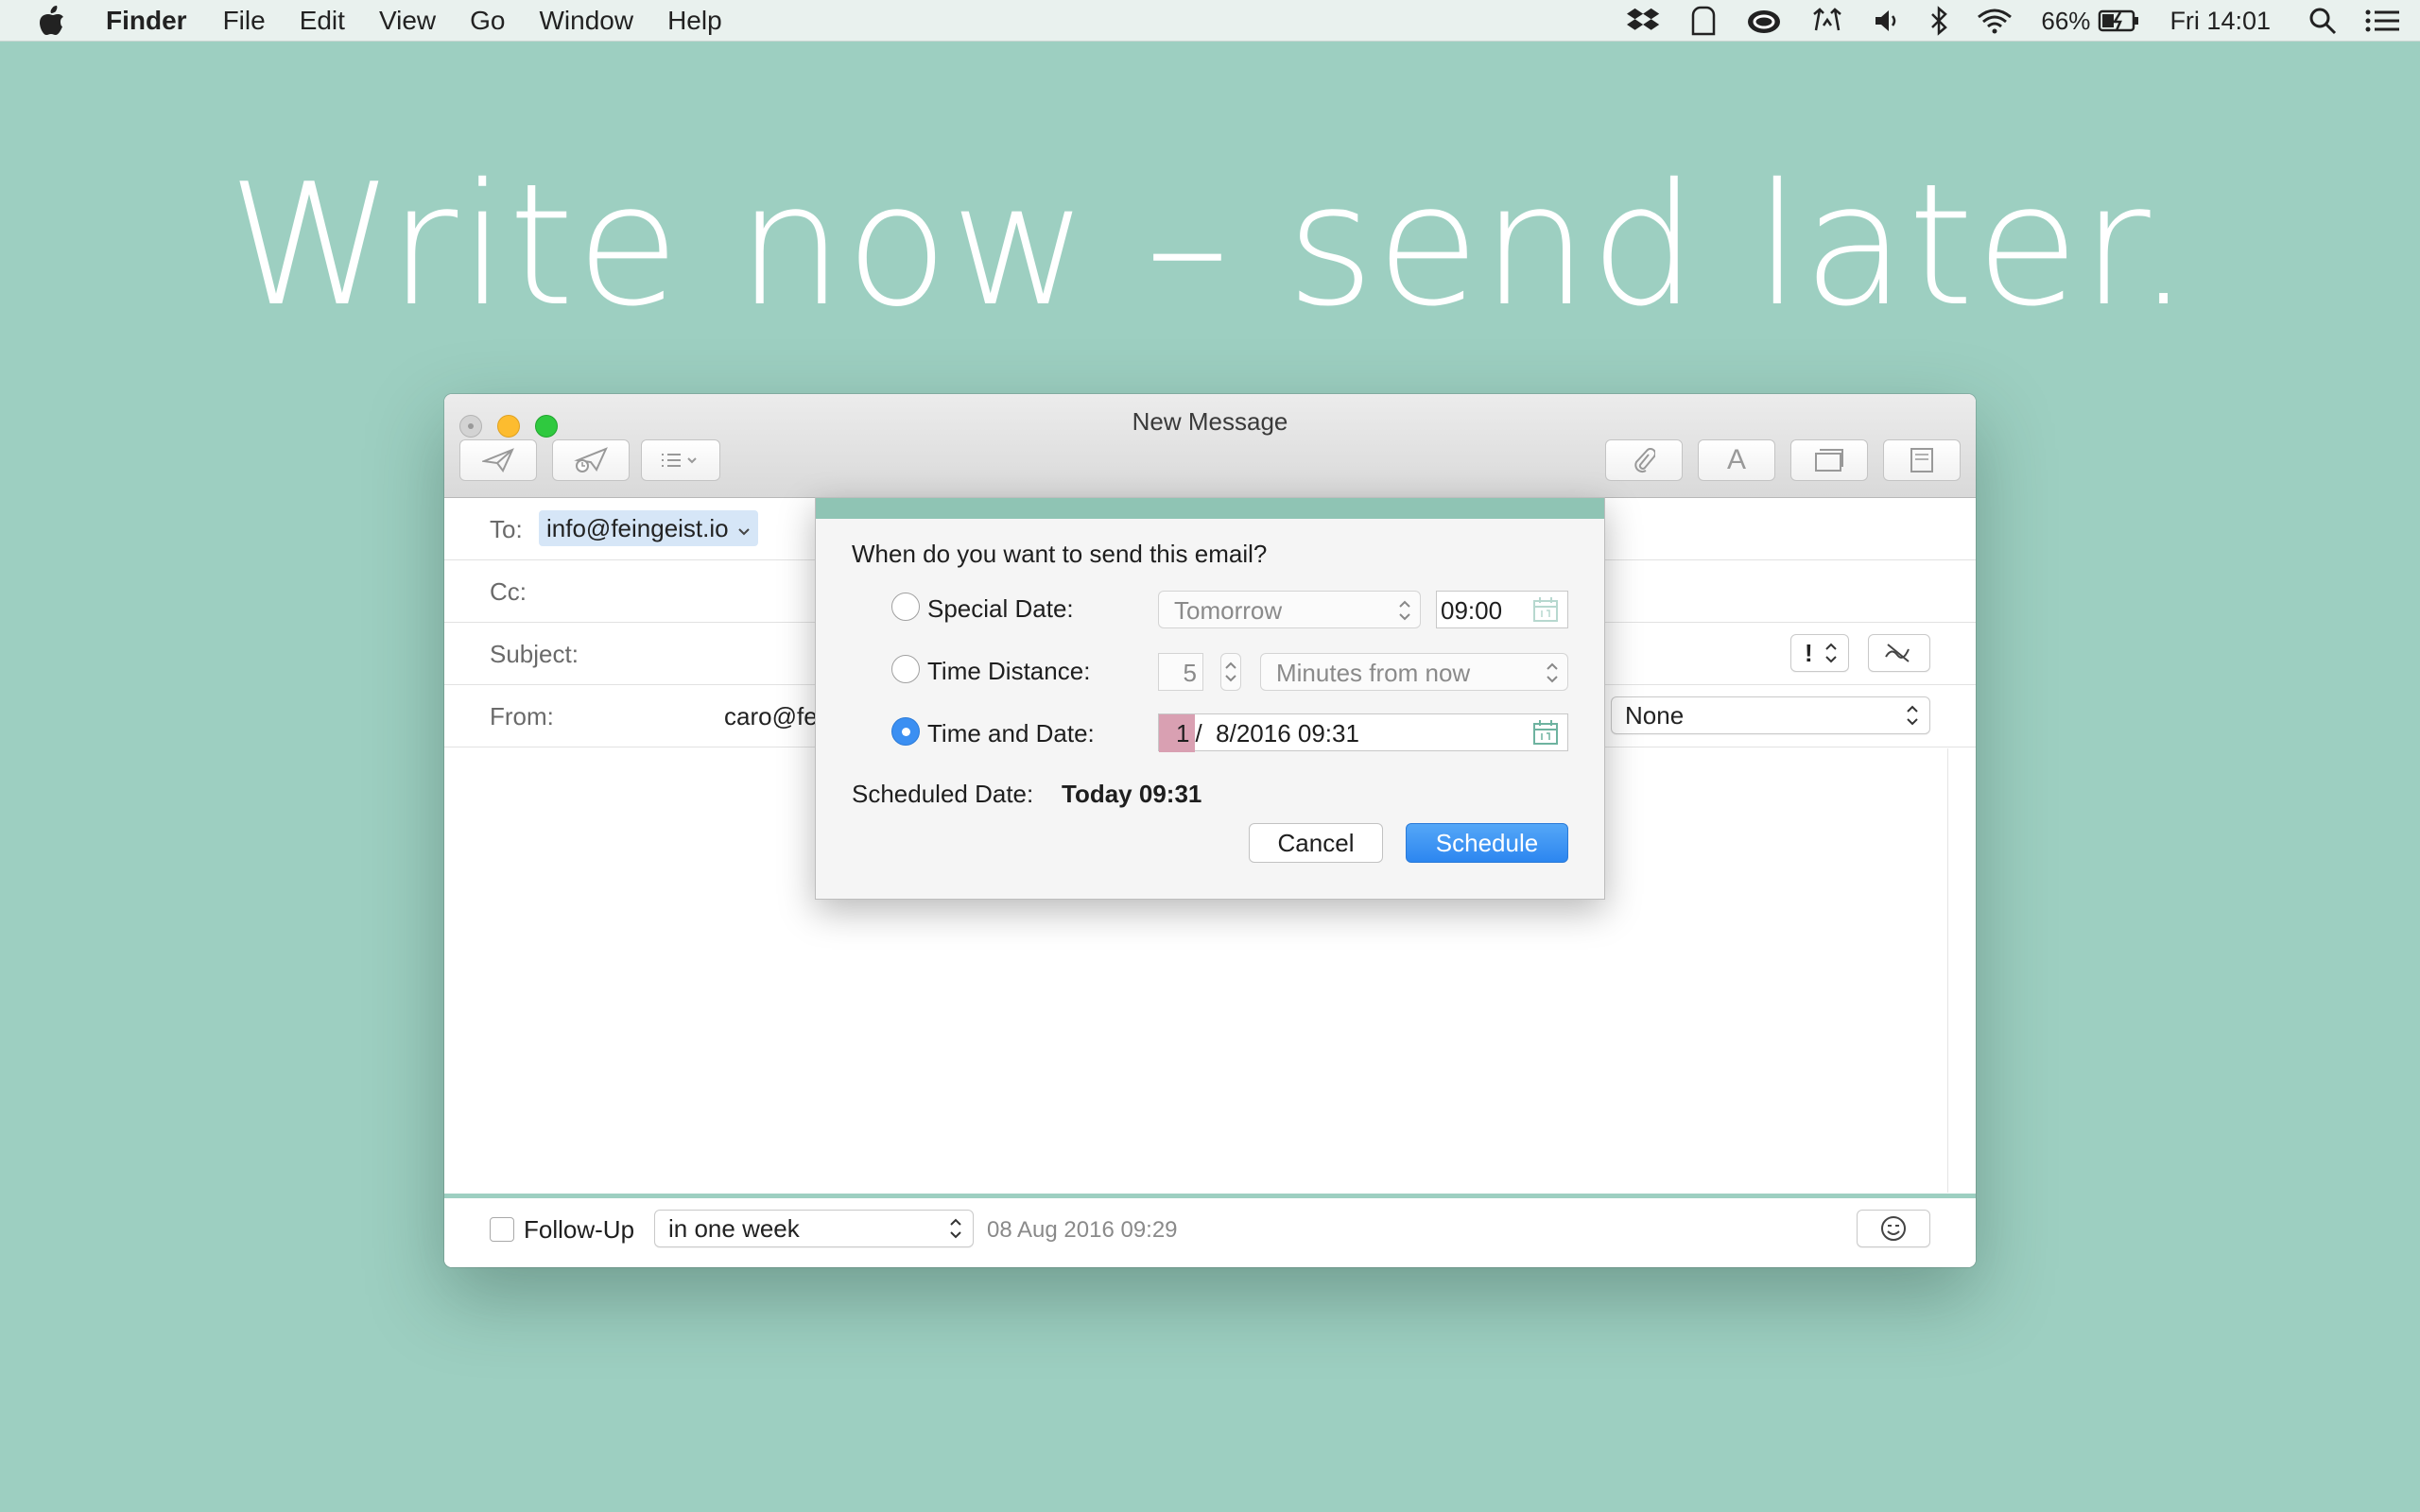  Describe the element at coordinates (522, 716) in the screenshot. I see `from-label: From:` at that location.